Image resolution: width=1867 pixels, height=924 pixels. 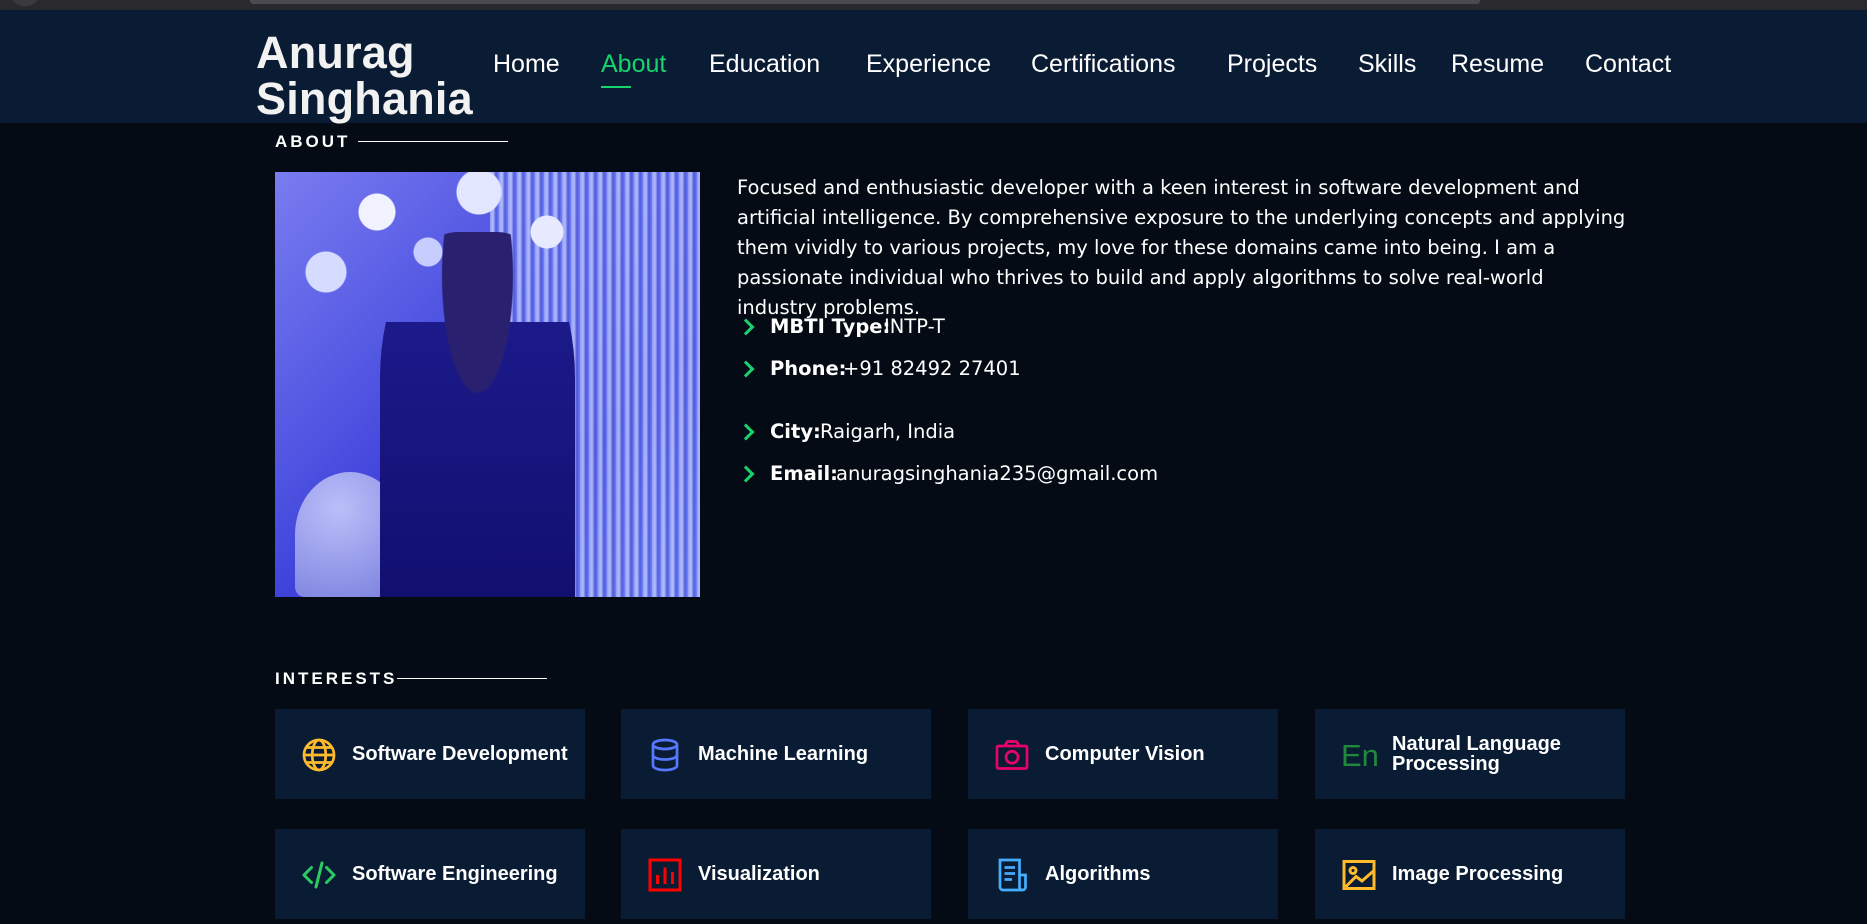 I want to click on interest-label: Visualization, so click(x=759, y=874).